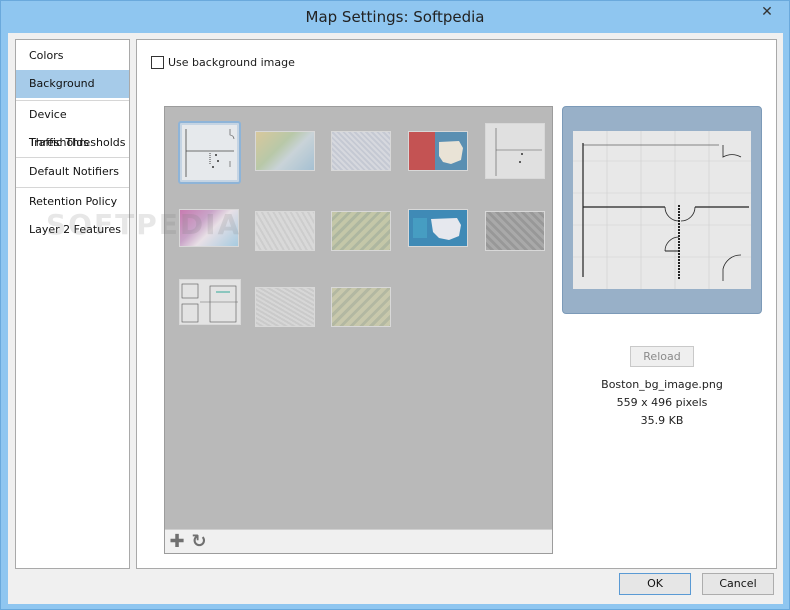 The height and width of the screenshot is (610, 790). What do you see at coordinates (199, 542) in the screenshot?
I see `refresh-icon: ↻` at bounding box center [199, 542].